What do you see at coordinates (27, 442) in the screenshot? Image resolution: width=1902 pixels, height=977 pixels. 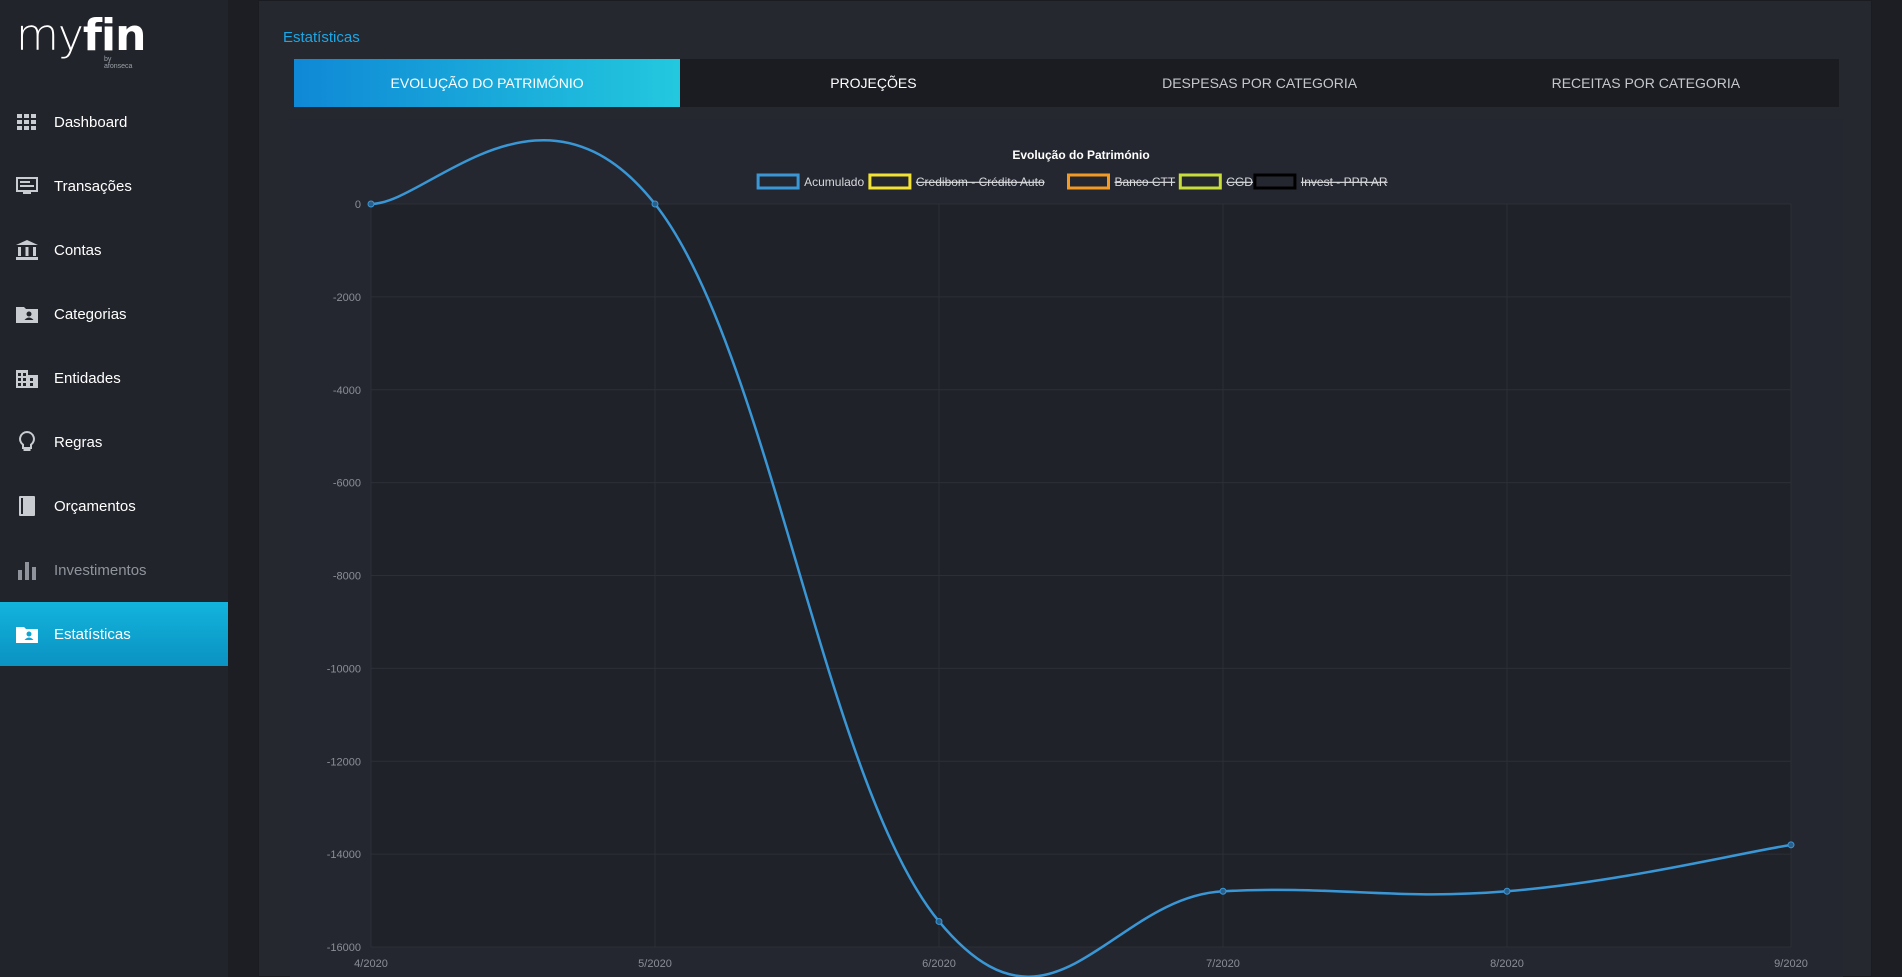 I see `lightbulb-icon` at bounding box center [27, 442].